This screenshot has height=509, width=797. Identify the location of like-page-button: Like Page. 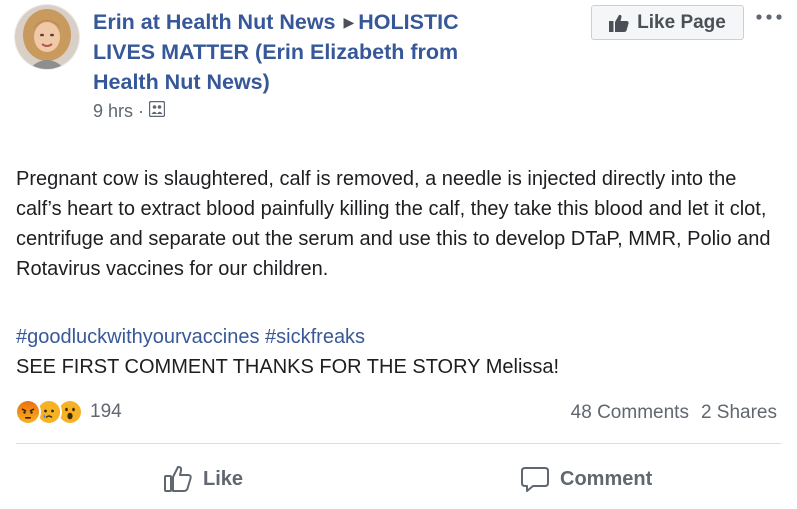
(667, 22).